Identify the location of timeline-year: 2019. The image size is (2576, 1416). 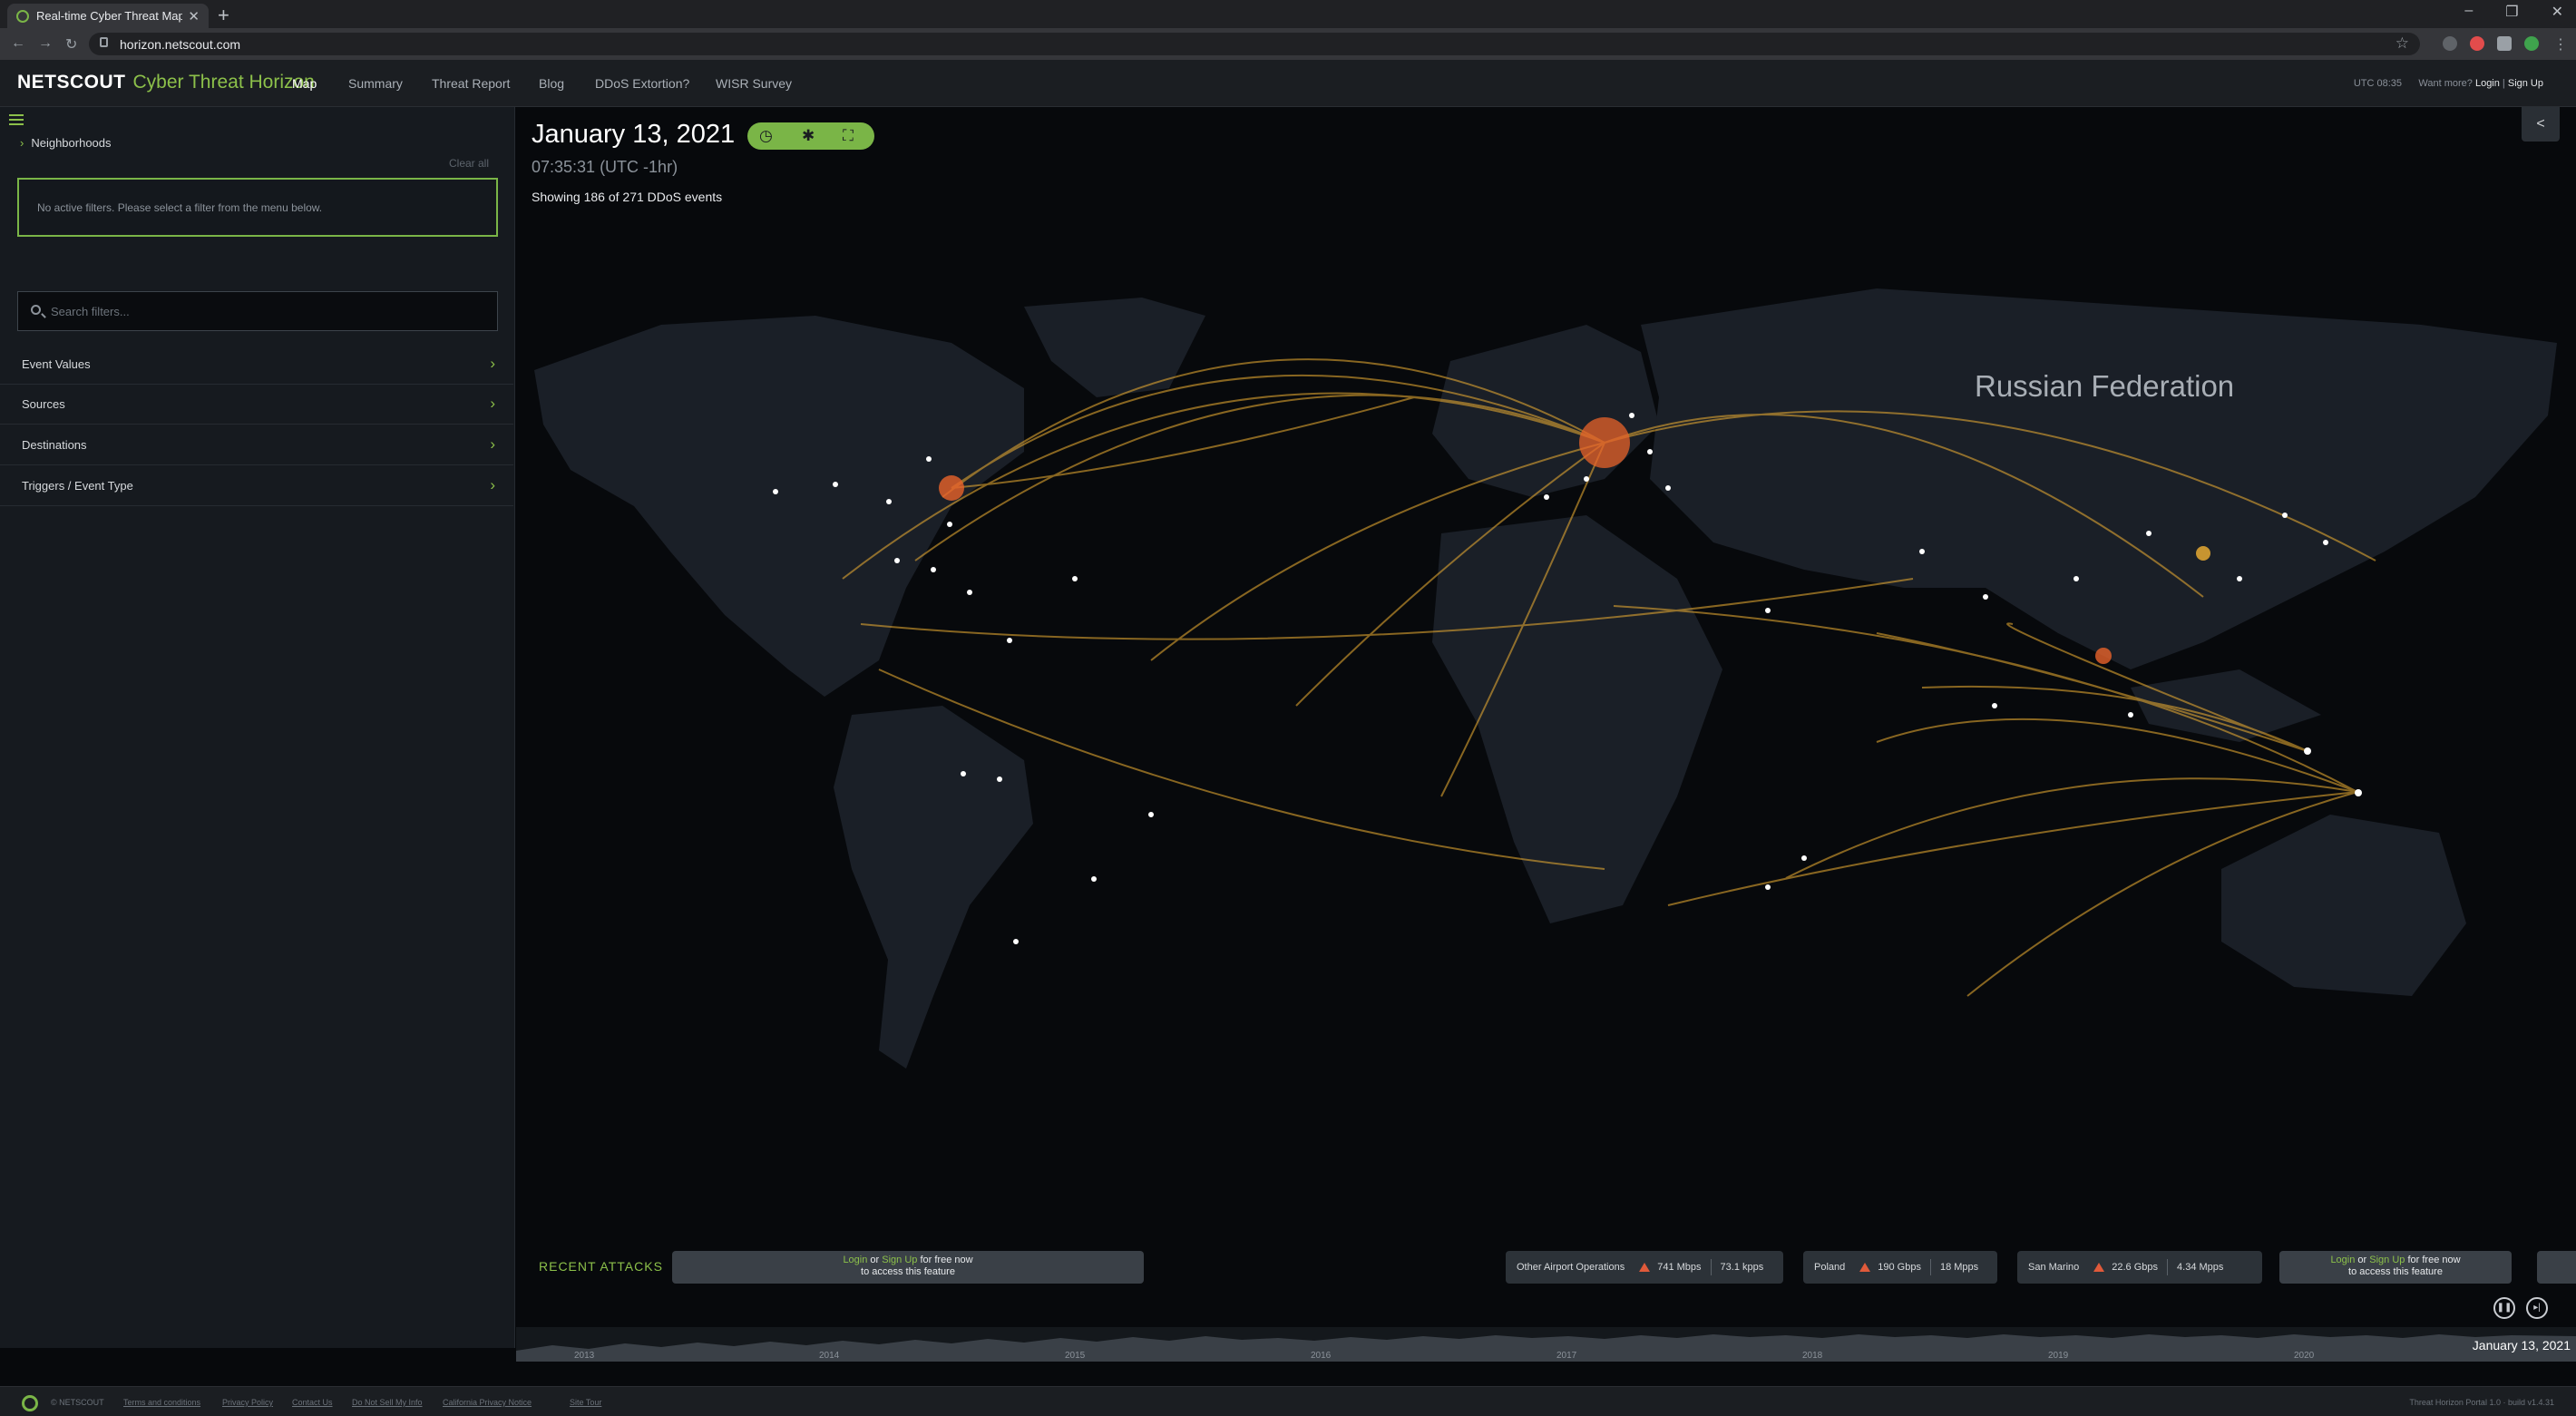
(2058, 1356).